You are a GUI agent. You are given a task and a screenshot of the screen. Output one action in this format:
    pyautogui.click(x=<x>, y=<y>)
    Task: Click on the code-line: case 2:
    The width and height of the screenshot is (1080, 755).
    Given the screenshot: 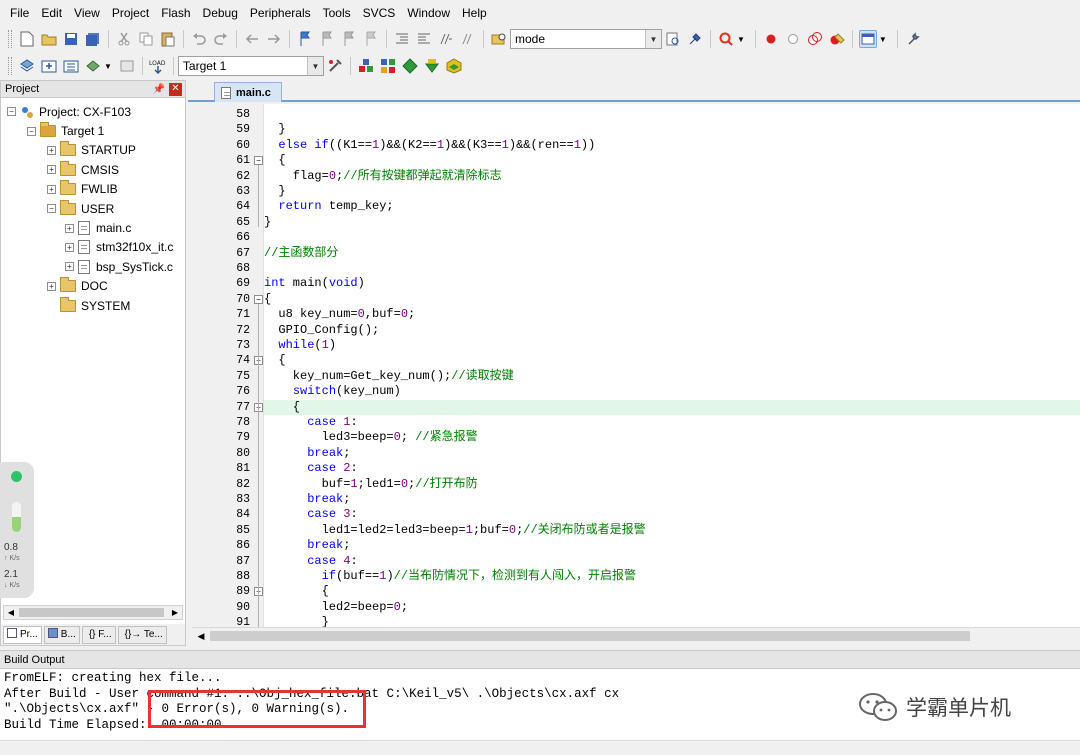 What is the action you would take?
    pyautogui.click(x=672, y=468)
    